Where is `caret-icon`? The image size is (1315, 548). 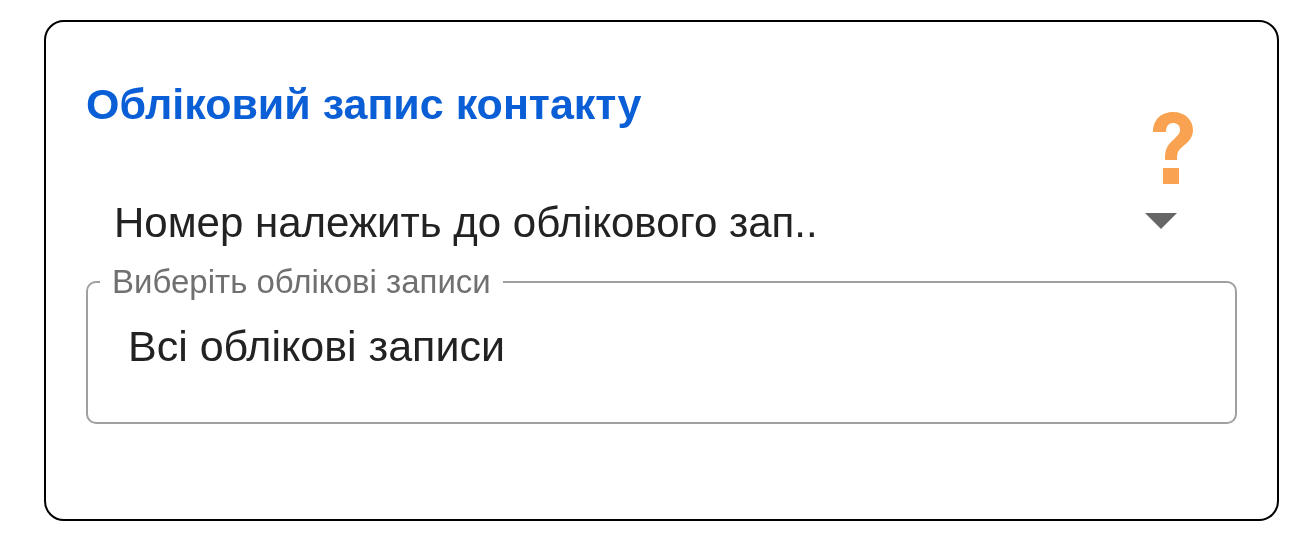 caret-icon is located at coordinates (1161, 222).